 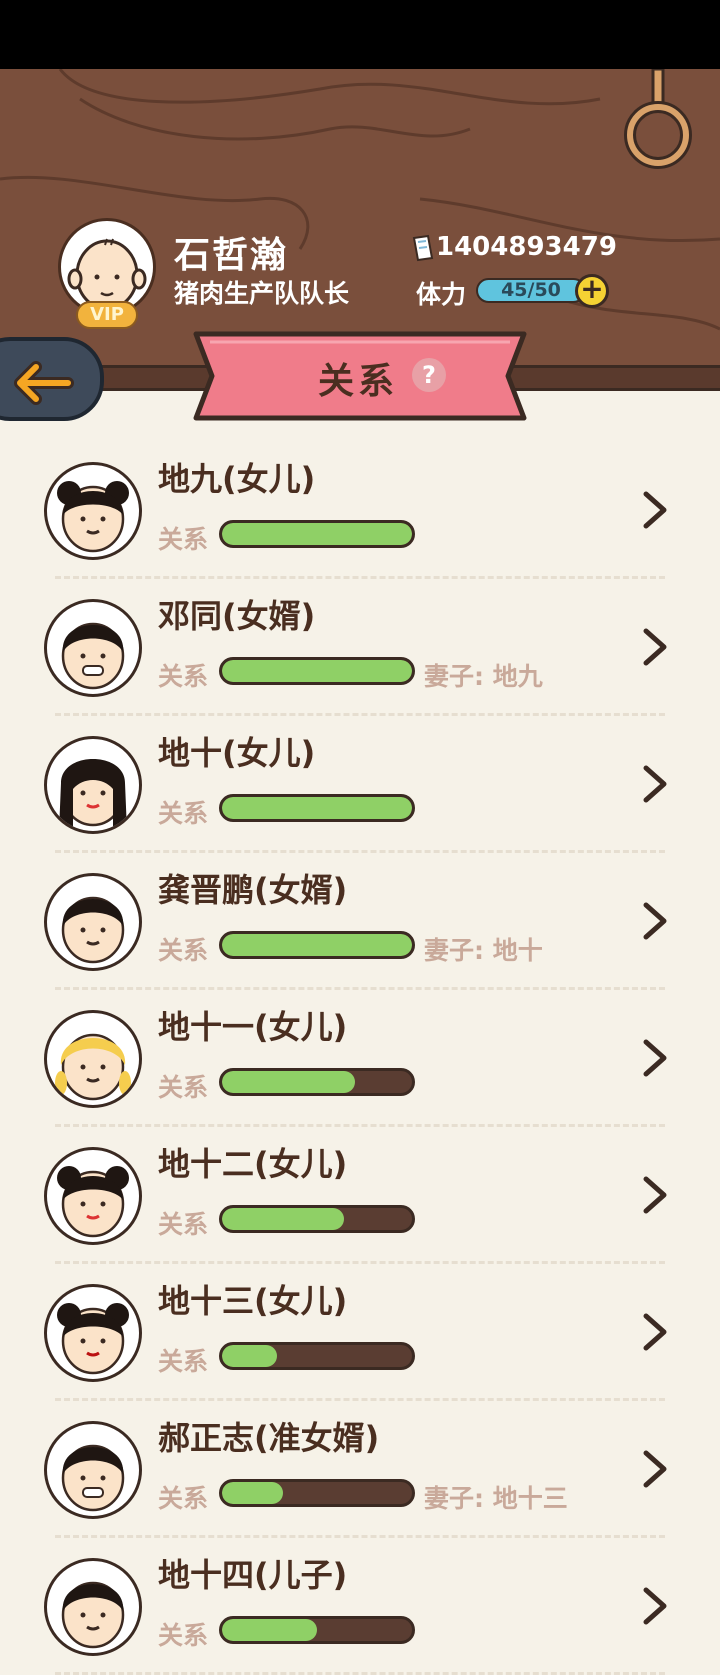 I want to click on money-ticket-icon, so click(x=423, y=248).